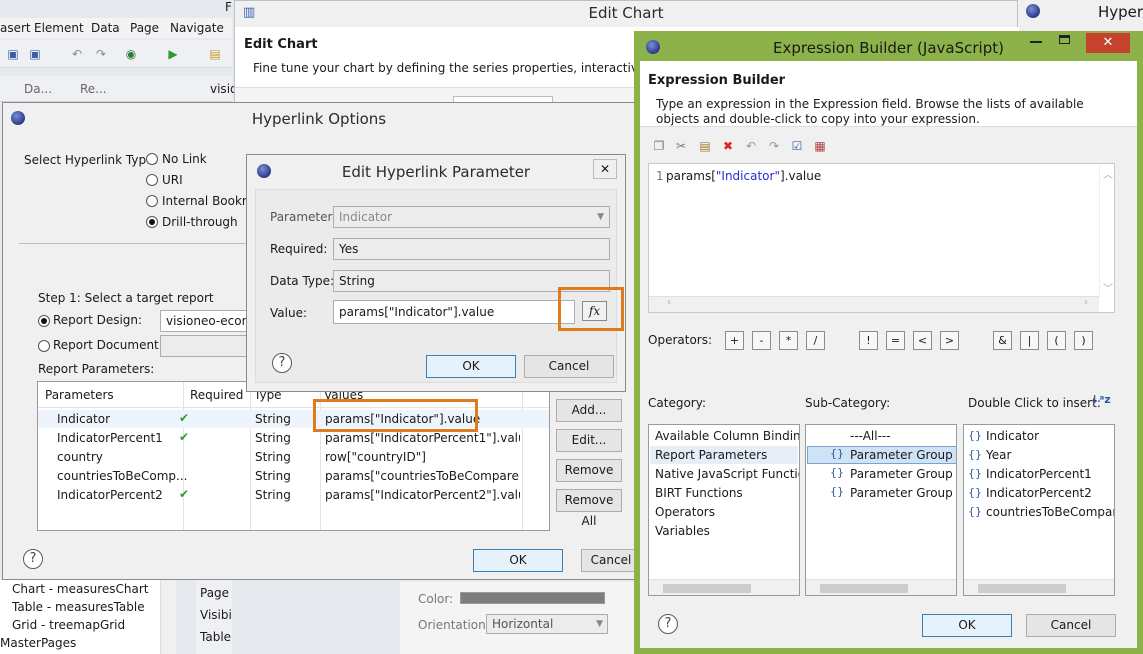 The height and width of the screenshot is (654, 1143). I want to click on list-item: BIRT Functions, so click(699, 493).